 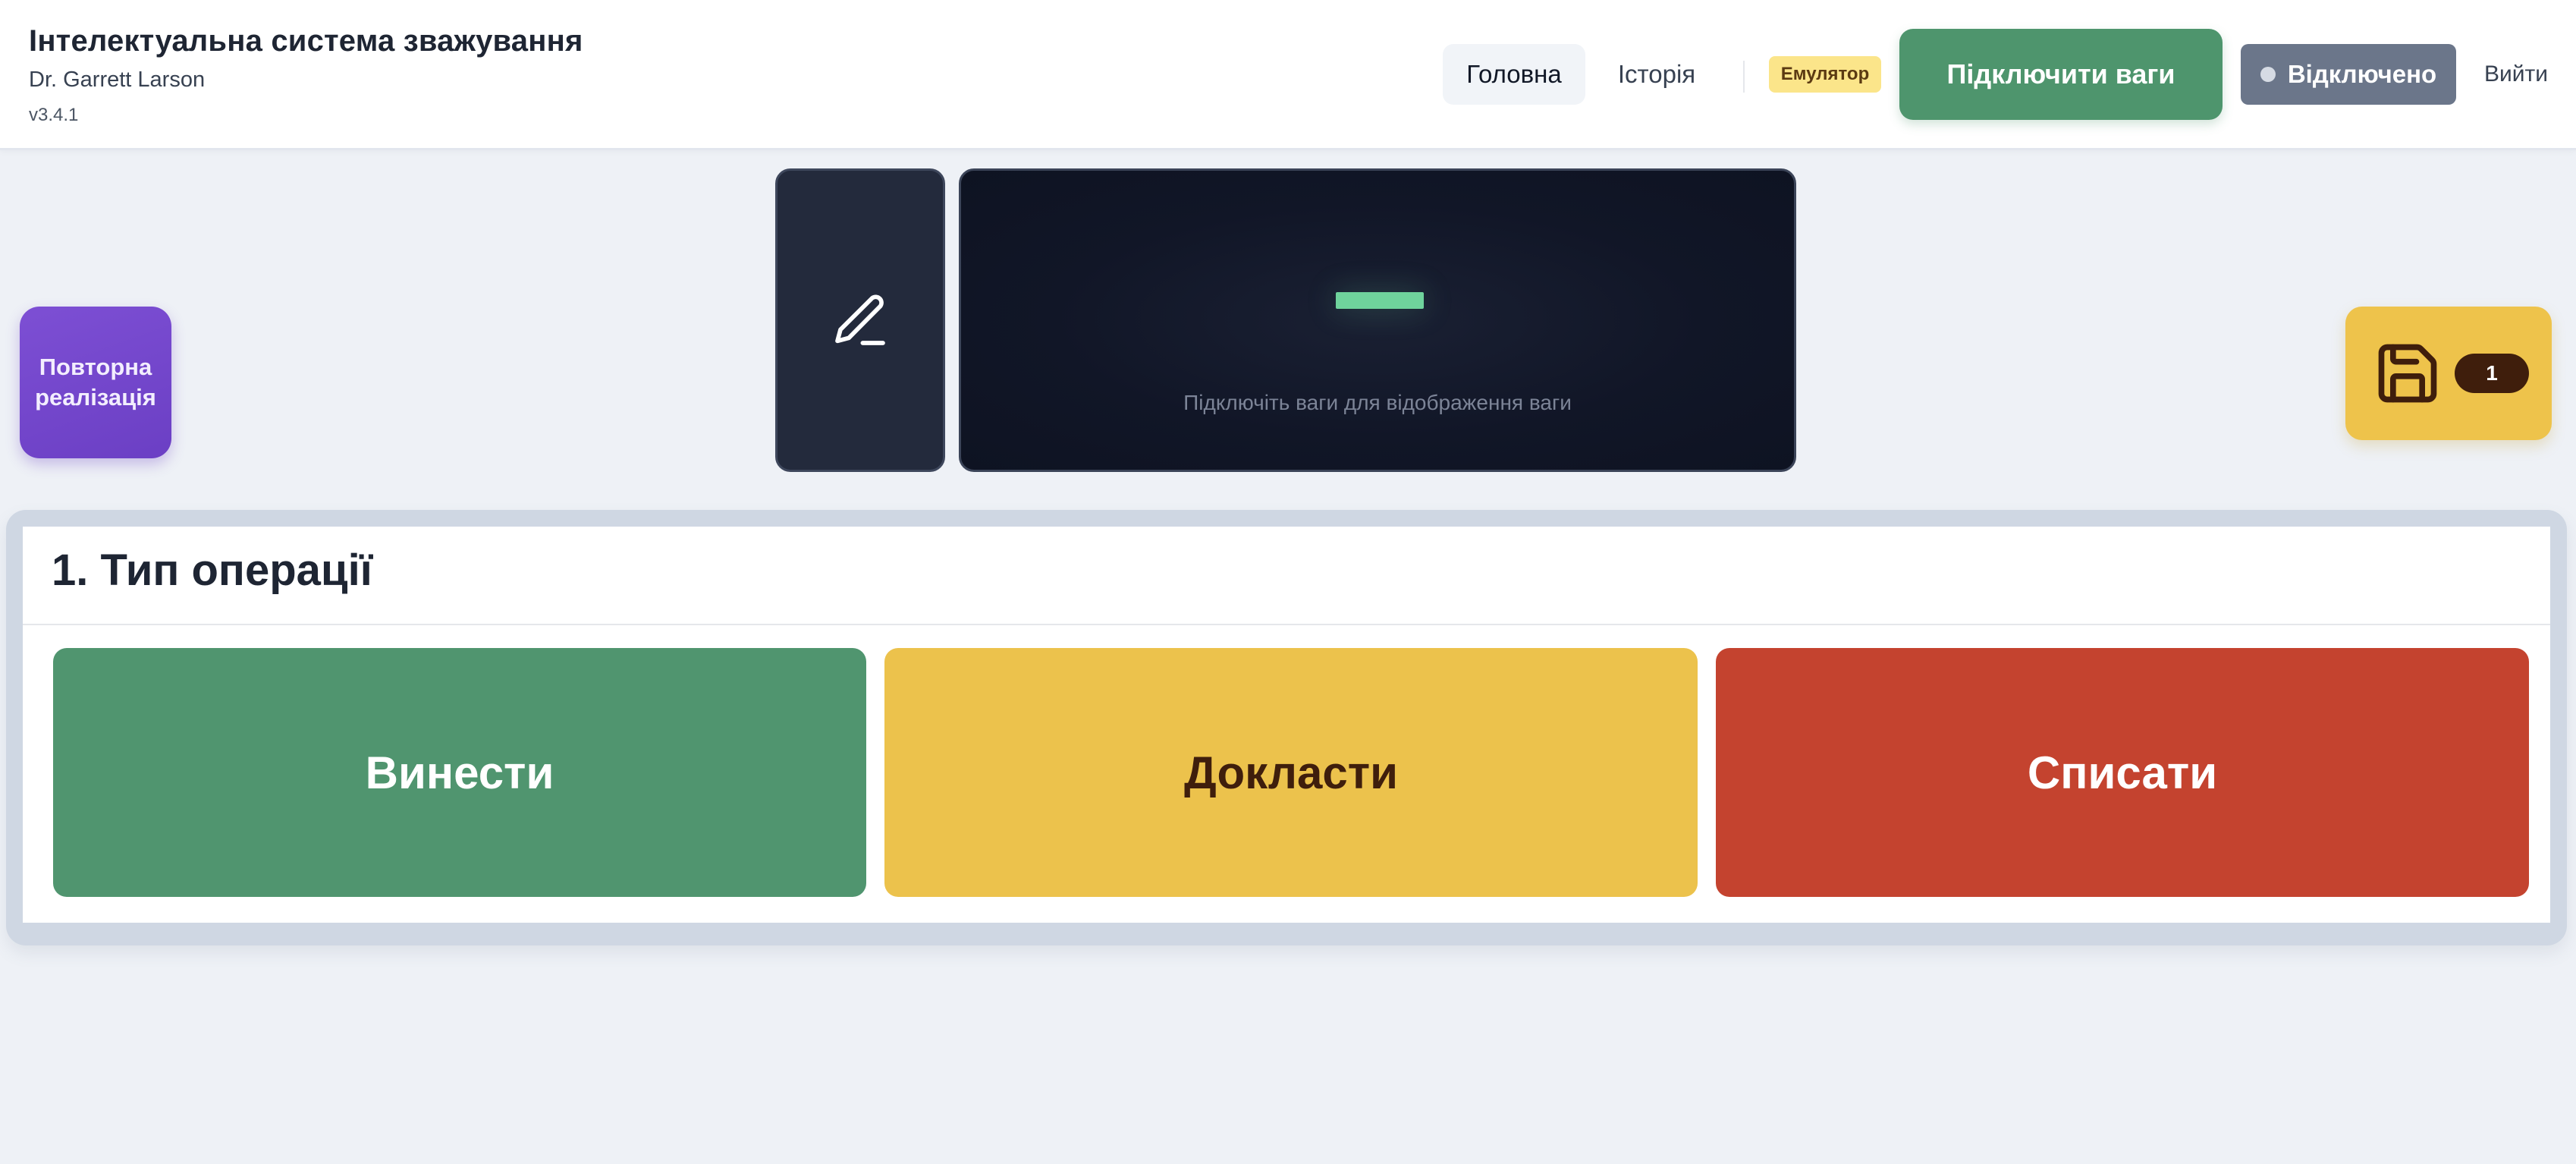 What do you see at coordinates (1380, 300) in the screenshot?
I see `weight-value-placeholder` at bounding box center [1380, 300].